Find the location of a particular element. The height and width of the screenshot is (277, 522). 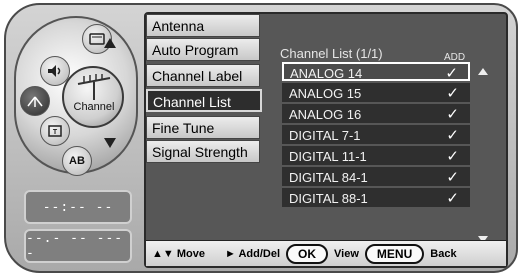

channel-row: ANALOG 15 ✓ is located at coordinates (376, 92).